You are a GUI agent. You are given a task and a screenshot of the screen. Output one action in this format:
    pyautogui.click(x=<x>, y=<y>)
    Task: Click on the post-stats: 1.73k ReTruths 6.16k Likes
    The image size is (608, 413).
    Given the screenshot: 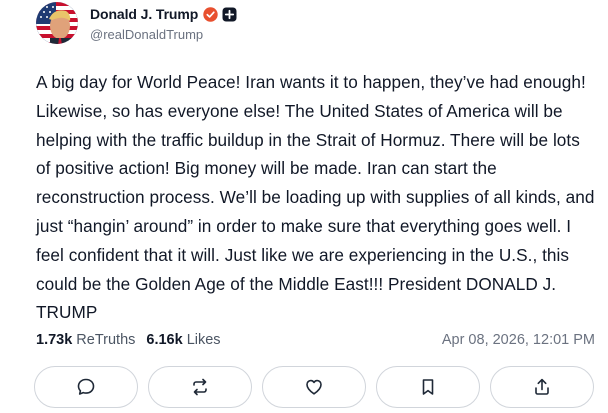 What is the action you would take?
    pyautogui.click(x=128, y=340)
    